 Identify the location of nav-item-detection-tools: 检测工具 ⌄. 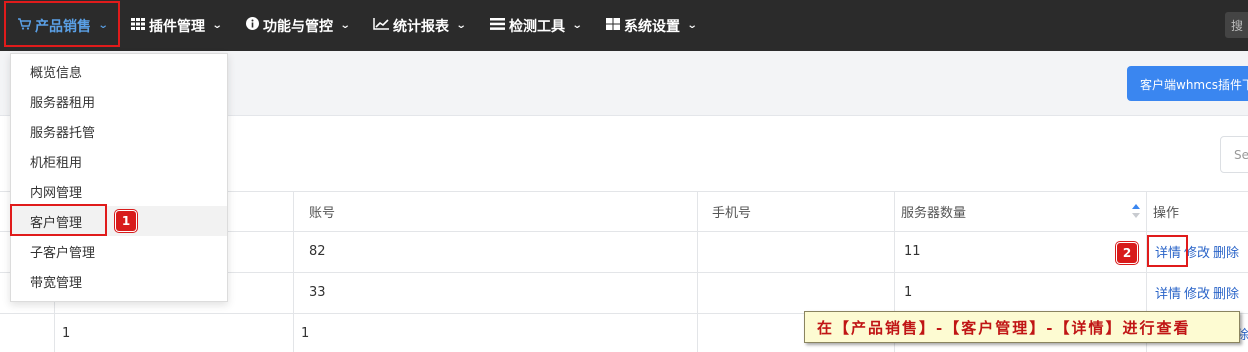
(536, 25).